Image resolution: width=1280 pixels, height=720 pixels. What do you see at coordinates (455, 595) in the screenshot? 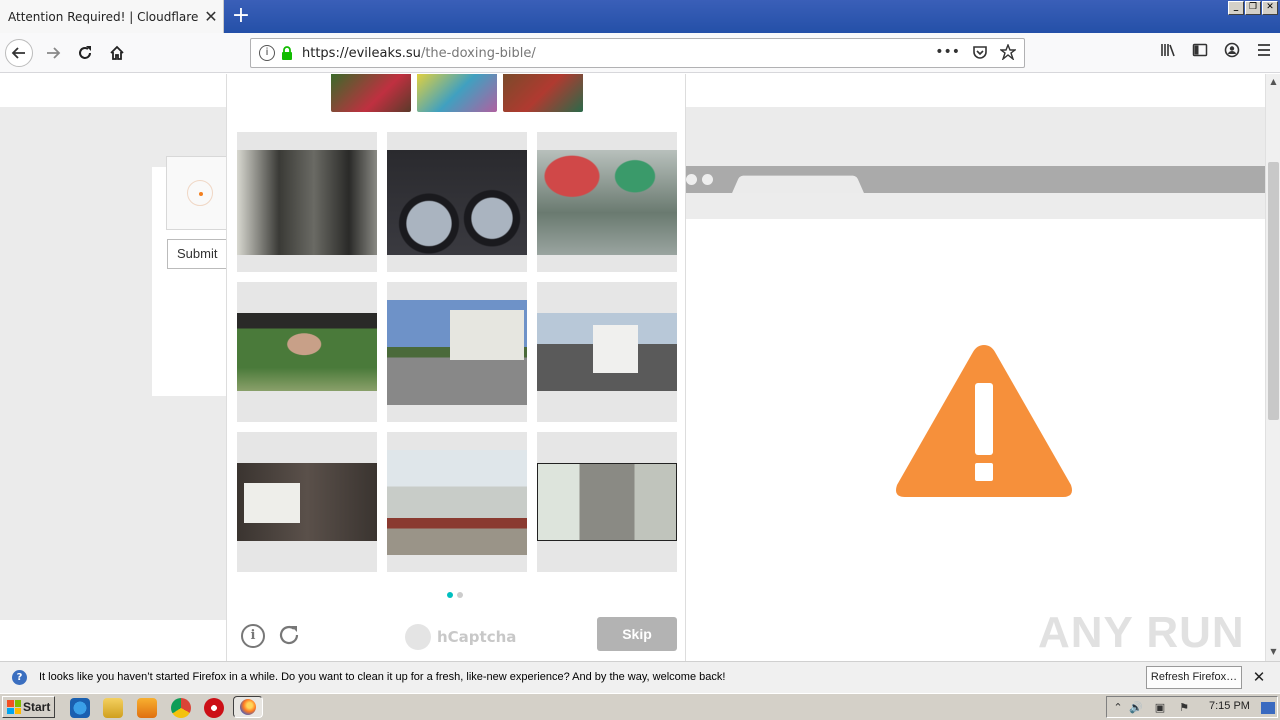
I see `page-indicator` at bounding box center [455, 595].